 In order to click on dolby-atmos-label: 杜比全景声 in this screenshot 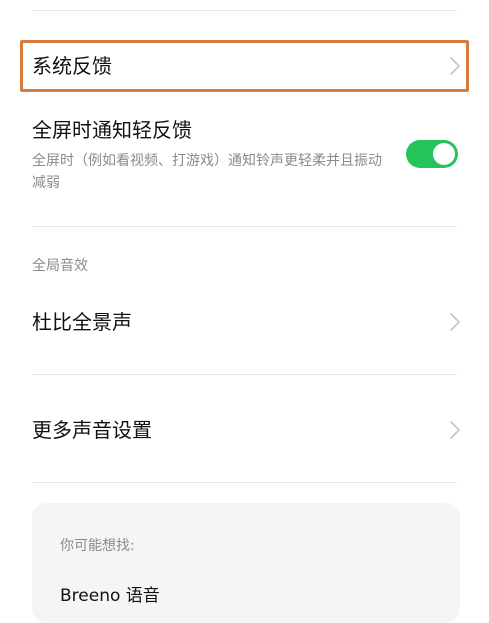, I will do `click(82, 322)`.